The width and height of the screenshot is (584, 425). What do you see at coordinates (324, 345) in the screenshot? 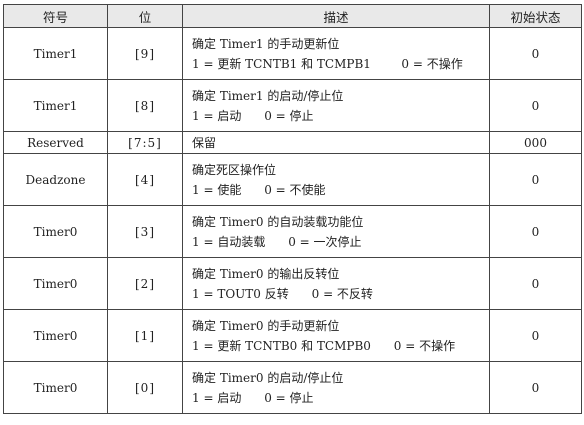
I see `description-values: 1 = 更新 TCNTB0 和 TCMPB0 0 = 不操作` at bounding box center [324, 345].